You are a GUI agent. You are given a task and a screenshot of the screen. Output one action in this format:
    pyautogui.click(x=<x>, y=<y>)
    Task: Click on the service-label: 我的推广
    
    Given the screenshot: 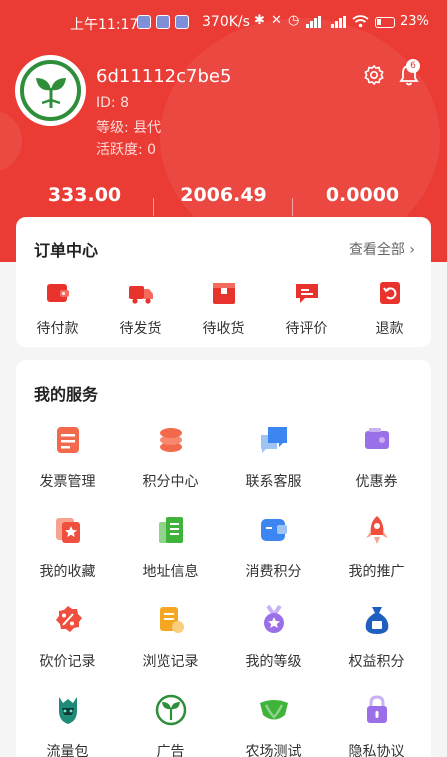 What is the action you would take?
    pyautogui.click(x=376, y=572)
    